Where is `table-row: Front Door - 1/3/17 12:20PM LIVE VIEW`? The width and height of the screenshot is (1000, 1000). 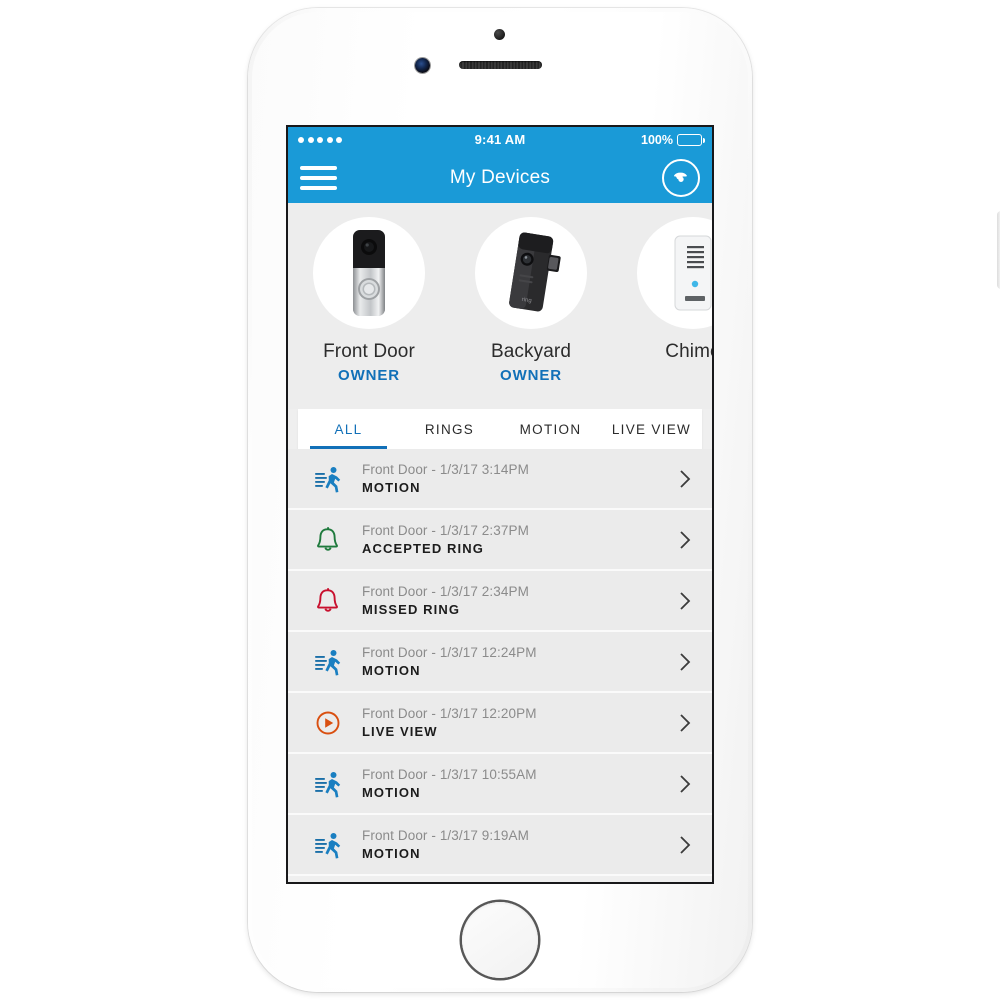 table-row: Front Door - 1/3/17 12:20PM LIVE VIEW is located at coordinates (500, 723).